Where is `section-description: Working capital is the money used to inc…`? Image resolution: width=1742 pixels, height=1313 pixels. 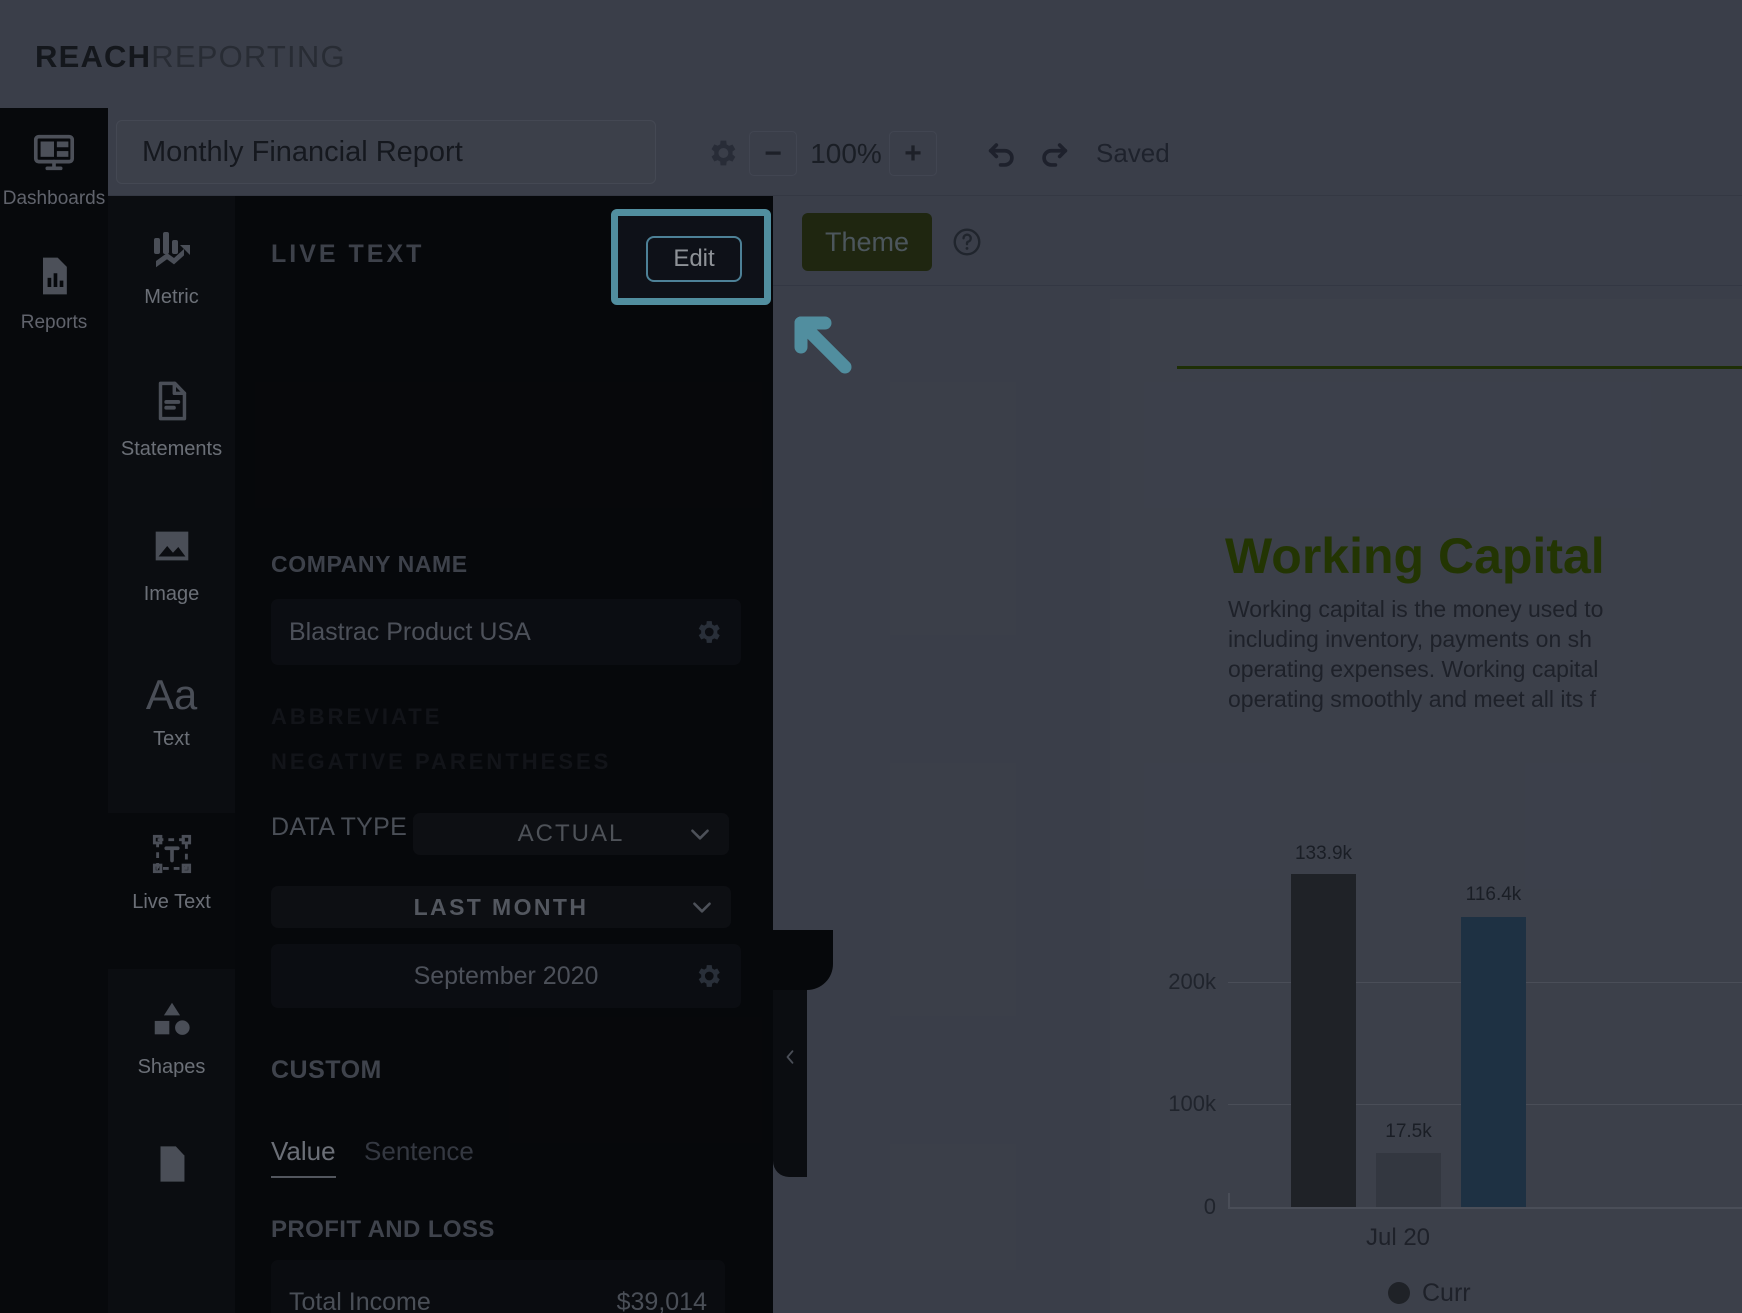
section-description: Working capital is the money used to inc… is located at coordinates (1485, 654).